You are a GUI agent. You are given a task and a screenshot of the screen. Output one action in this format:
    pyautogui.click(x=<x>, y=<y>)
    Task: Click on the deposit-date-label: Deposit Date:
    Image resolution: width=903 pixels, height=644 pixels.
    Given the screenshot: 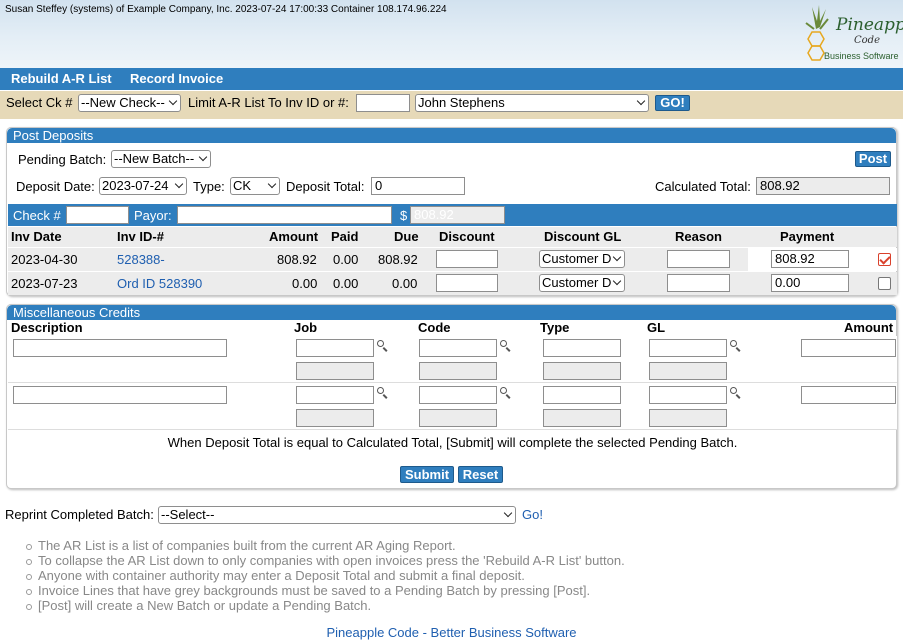 What is the action you would take?
    pyautogui.click(x=55, y=186)
    